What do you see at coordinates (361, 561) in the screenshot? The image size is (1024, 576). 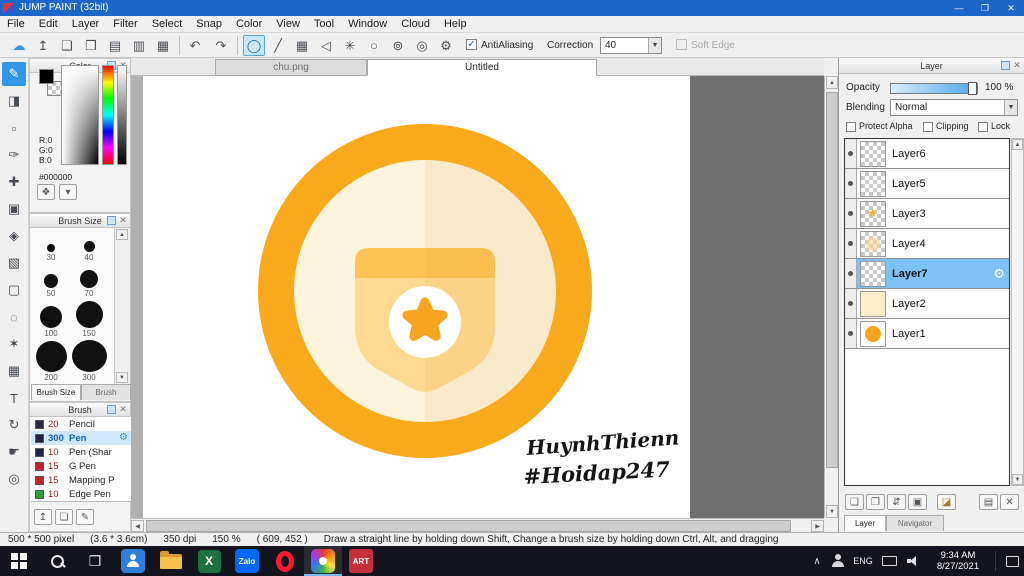 I see `taskbar-app-art: ART` at bounding box center [361, 561].